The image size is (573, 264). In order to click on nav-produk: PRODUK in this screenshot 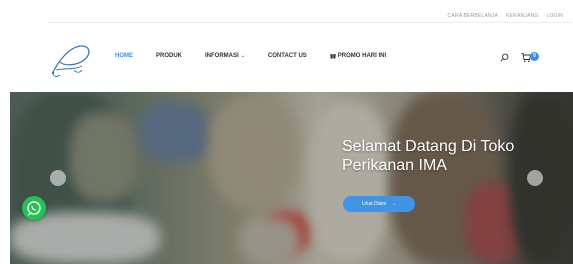, I will do `click(169, 56)`.